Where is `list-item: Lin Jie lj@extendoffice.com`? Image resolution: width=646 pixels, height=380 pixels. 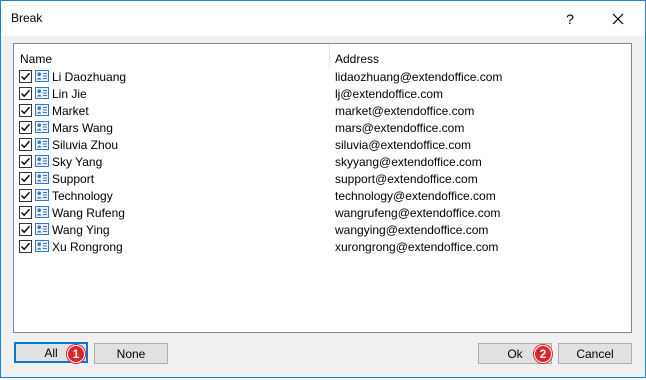 list-item: Lin Jie lj@extendoffice.com is located at coordinates (322, 94).